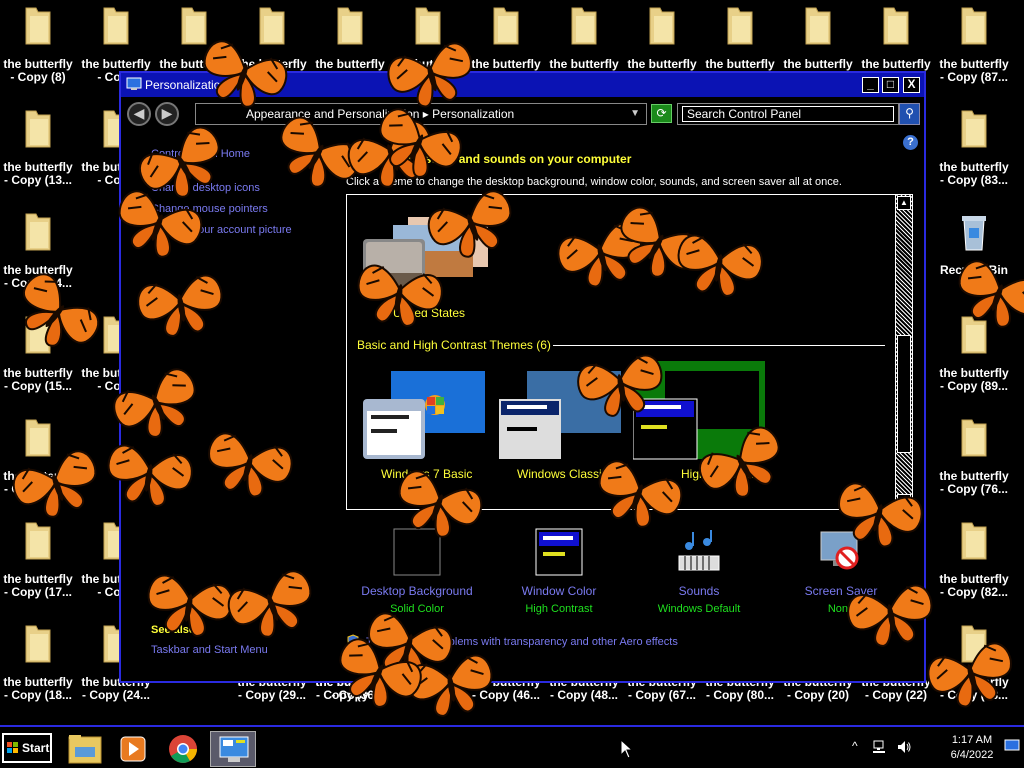 This screenshot has width=1024, height=768. I want to click on start-label: Start, so click(36, 748).